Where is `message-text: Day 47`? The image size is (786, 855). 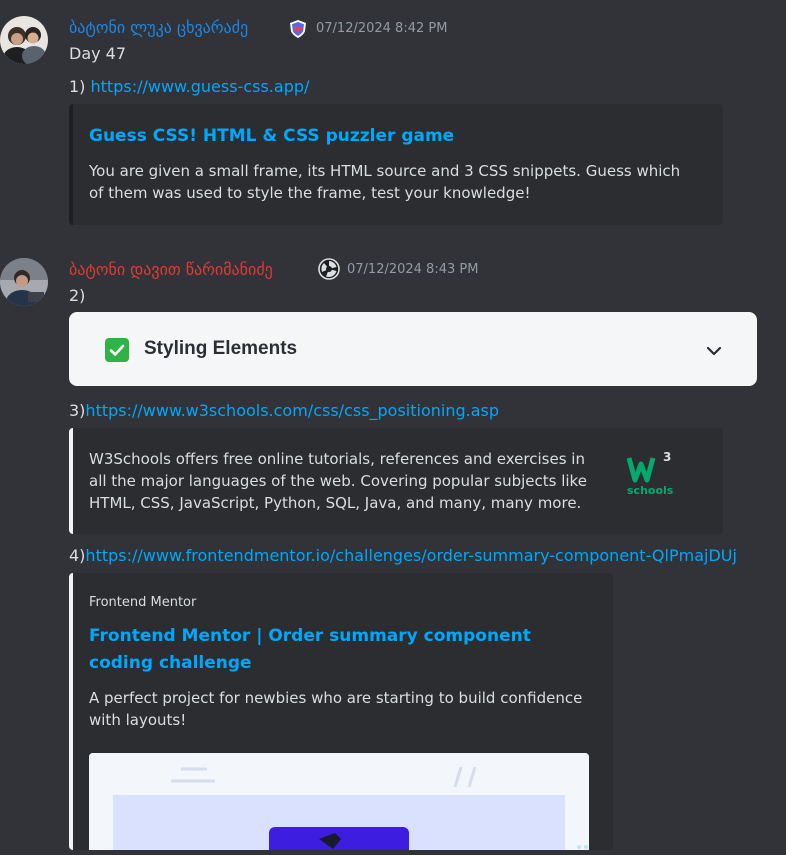 message-text: Day 47 is located at coordinates (98, 53).